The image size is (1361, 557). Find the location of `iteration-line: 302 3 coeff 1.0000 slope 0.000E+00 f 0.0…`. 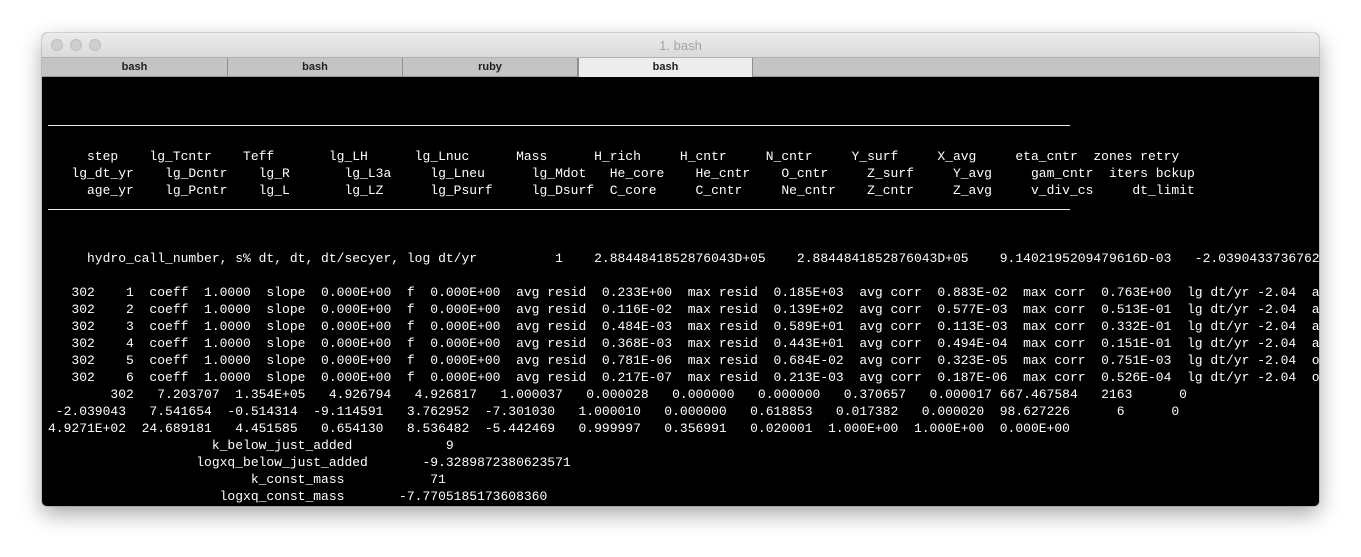

iteration-line: 302 3 coeff 1.0000 slope 0.000E+00 f 0.0… is located at coordinates (683, 326).